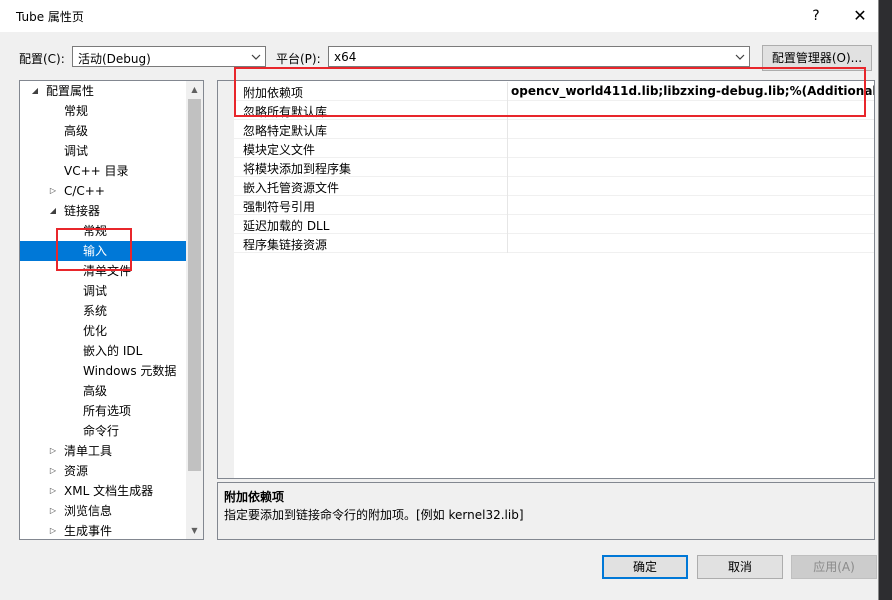 The image size is (892, 600). What do you see at coordinates (88, 451) in the screenshot?
I see `tree-item-label: 清单工具` at bounding box center [88, 451].